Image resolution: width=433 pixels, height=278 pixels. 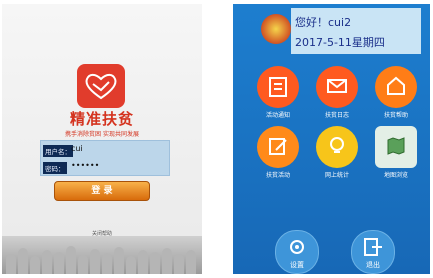 I want to click on login-form: 用户名： cui 密码： ••••••, so click(x=105, y=158).